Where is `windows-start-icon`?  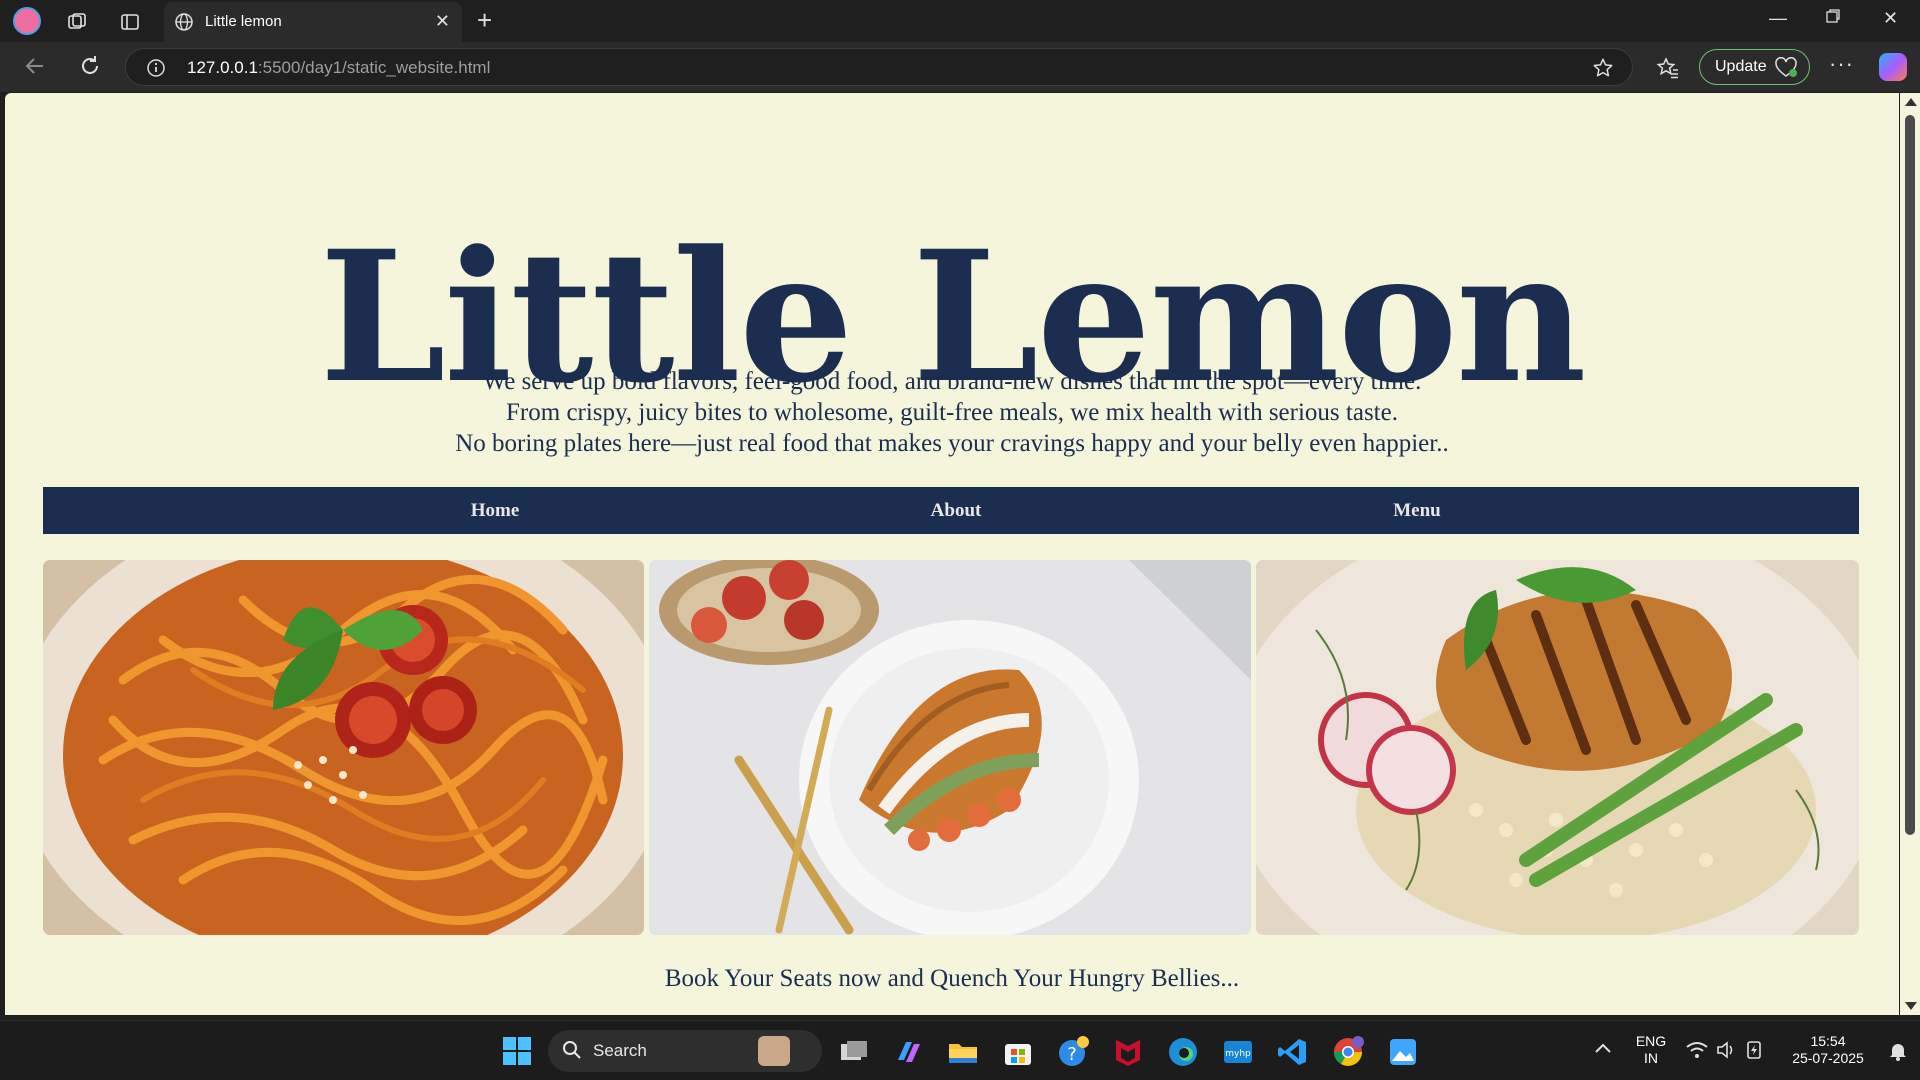 windows-start-icon is located at coordinates (518, 1052).